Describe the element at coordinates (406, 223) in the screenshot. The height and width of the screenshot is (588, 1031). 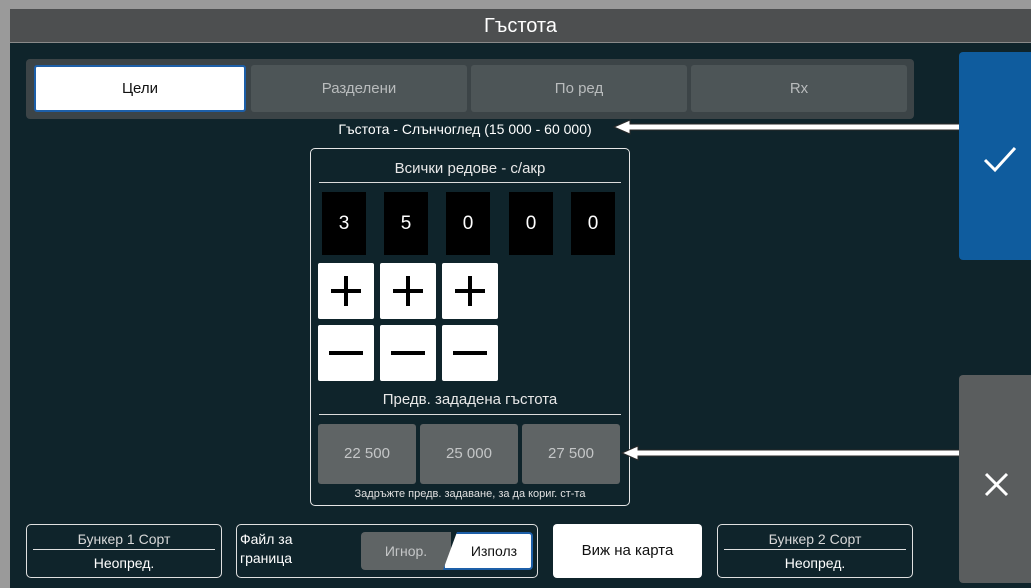
I see `digit-2: 5` at that location.